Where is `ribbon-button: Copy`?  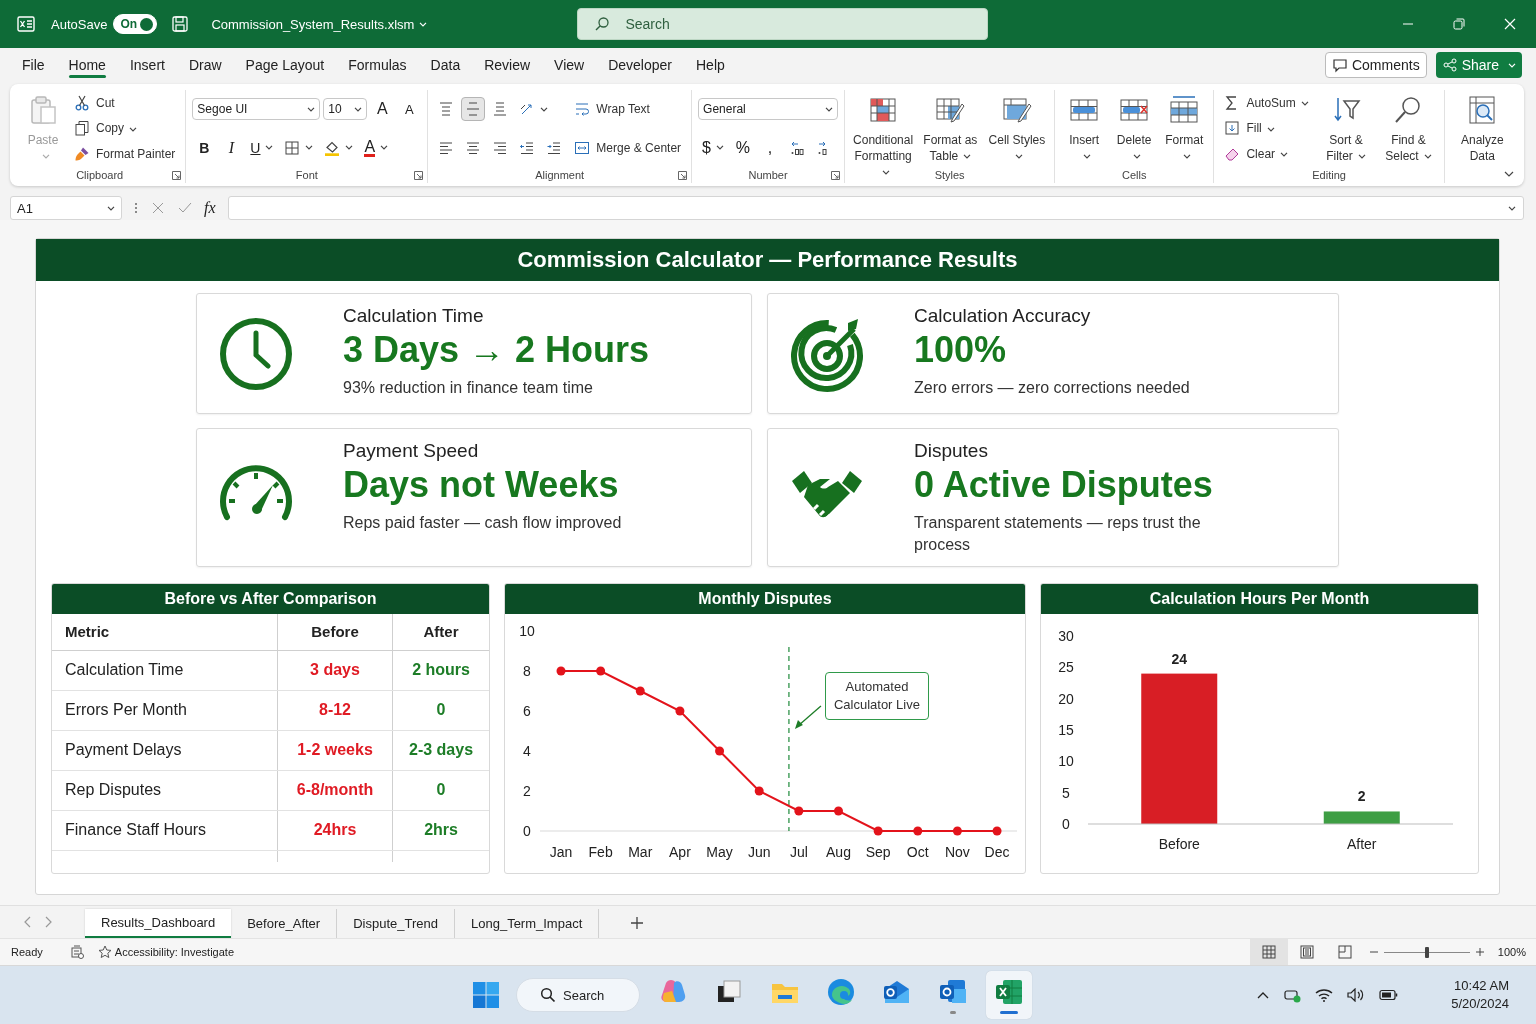 ribbon-button: Copy is located at coordinates (125, 128).